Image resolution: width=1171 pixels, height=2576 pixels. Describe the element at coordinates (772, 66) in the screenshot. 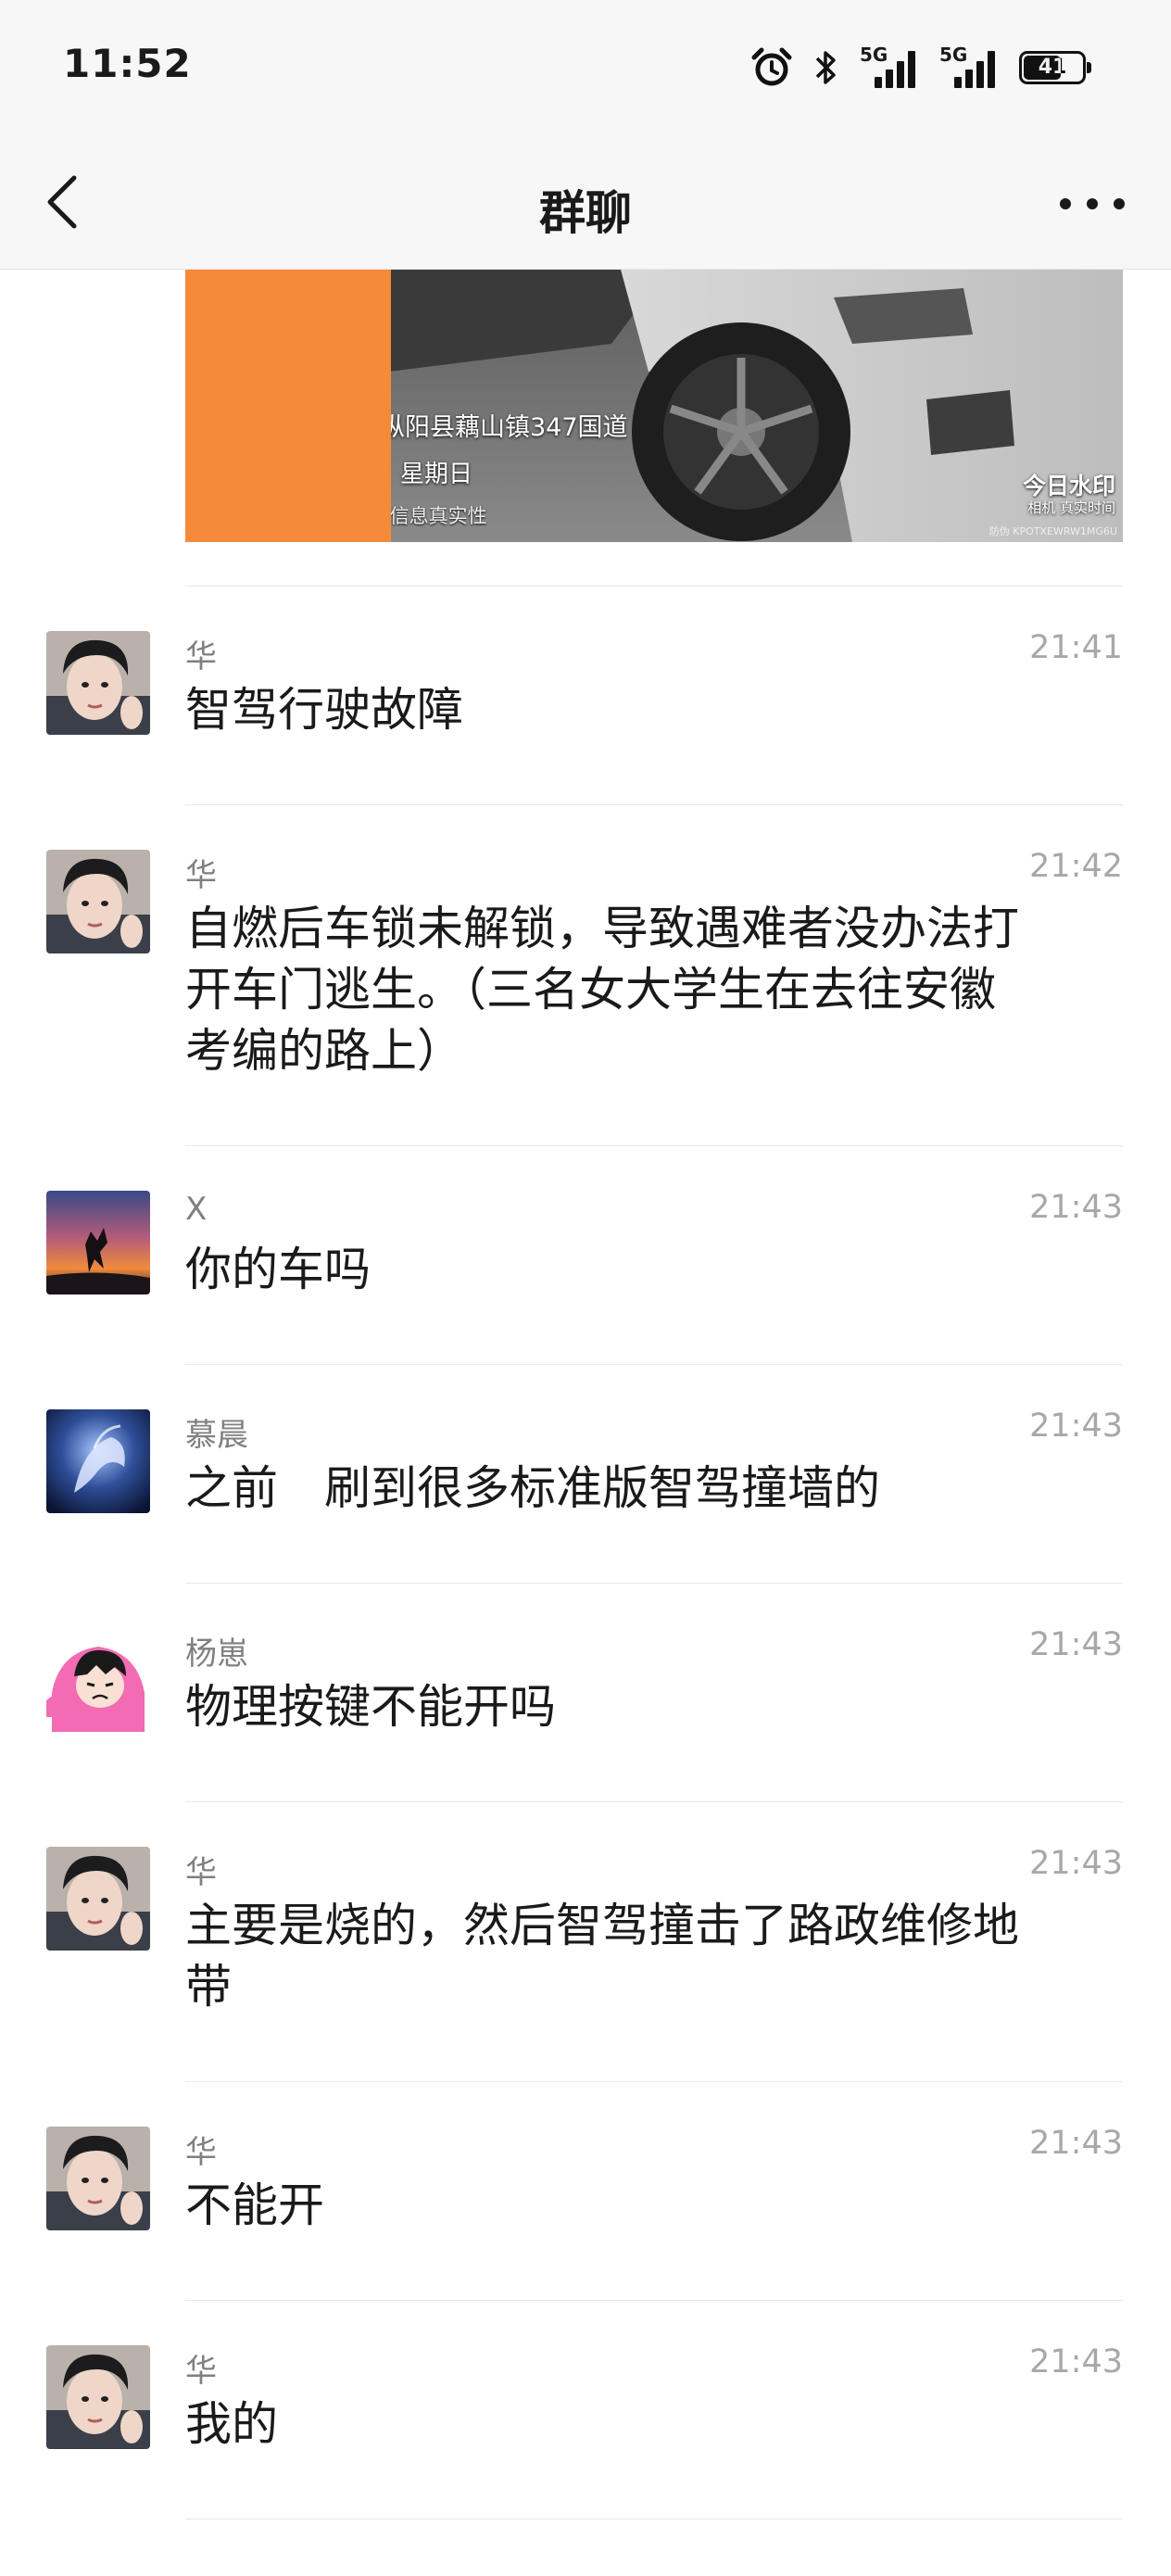

I see `alarm-icon` at that location.